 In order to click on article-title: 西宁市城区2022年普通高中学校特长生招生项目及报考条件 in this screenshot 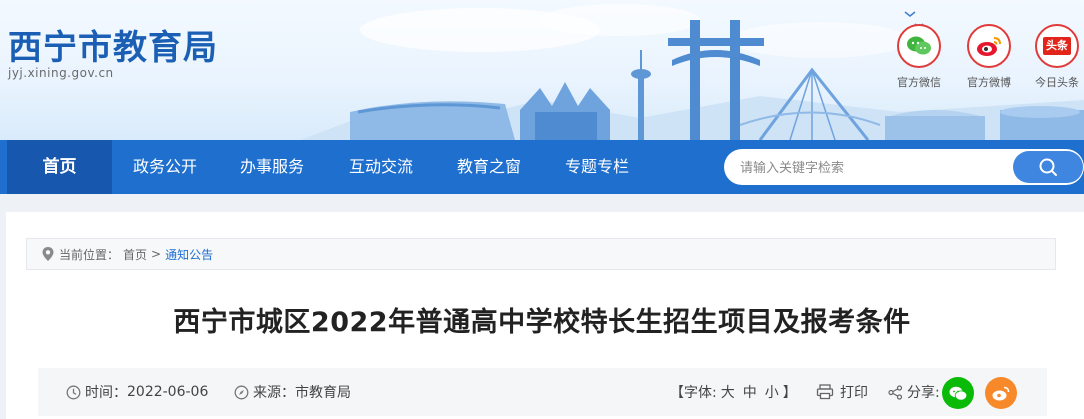, I will do `click(542, 322)`.